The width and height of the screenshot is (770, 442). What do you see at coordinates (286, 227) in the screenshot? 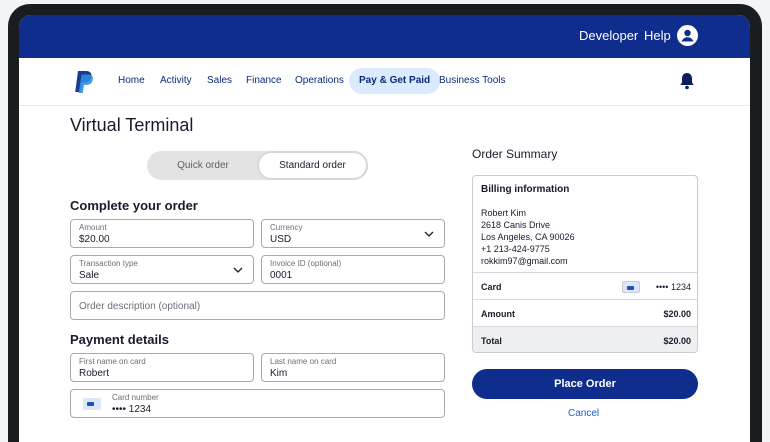
I see `currency-label: Currency` at bounding box center [286, 227].